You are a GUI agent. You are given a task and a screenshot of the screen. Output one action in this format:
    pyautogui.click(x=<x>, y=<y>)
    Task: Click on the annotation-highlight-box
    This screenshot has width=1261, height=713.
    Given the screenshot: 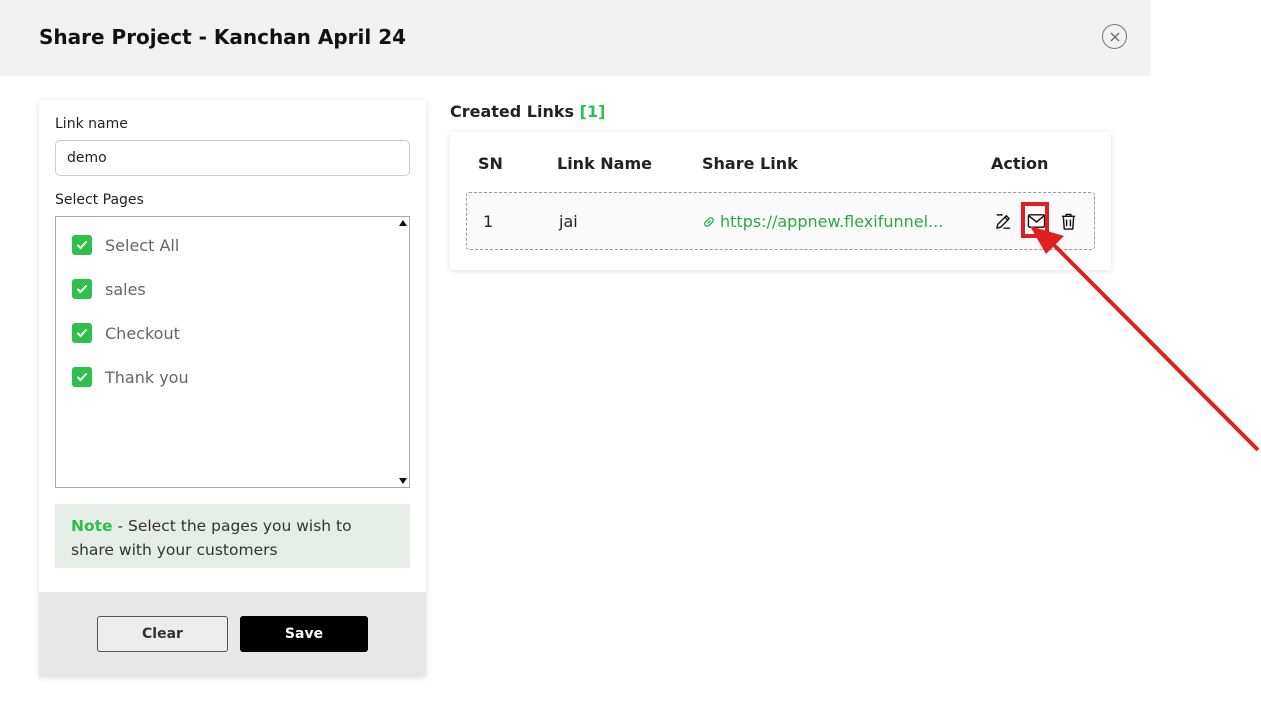 What is the action you would take?
    pyautogui.click(x=1035, y=220)
    